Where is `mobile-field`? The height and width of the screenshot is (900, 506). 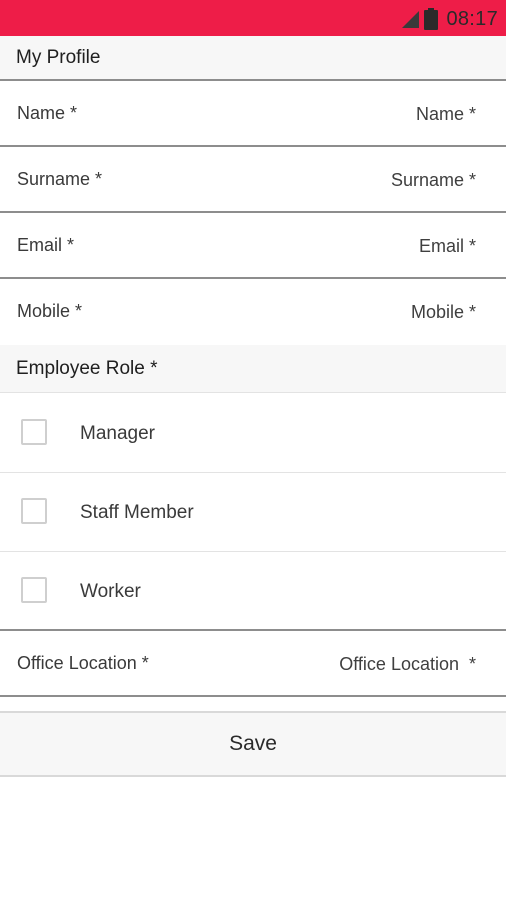
mobile-field is located at coordinates (351, 312).